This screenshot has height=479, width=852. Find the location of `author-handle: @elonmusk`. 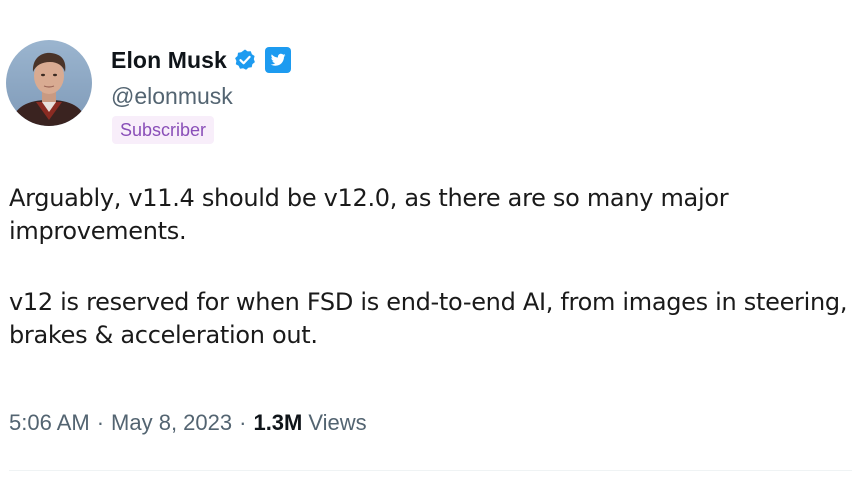

author-handle: @elonmusk is located at coordinates (172, 96).